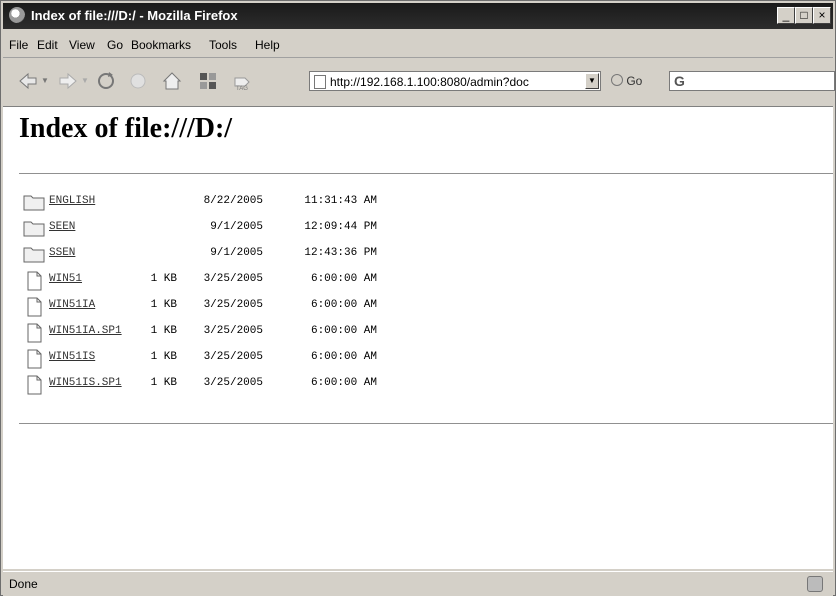 The width and height of the screenshot is (836, 596). I want to click on file-link: WIN51IS.SP1, so click(85, 383).